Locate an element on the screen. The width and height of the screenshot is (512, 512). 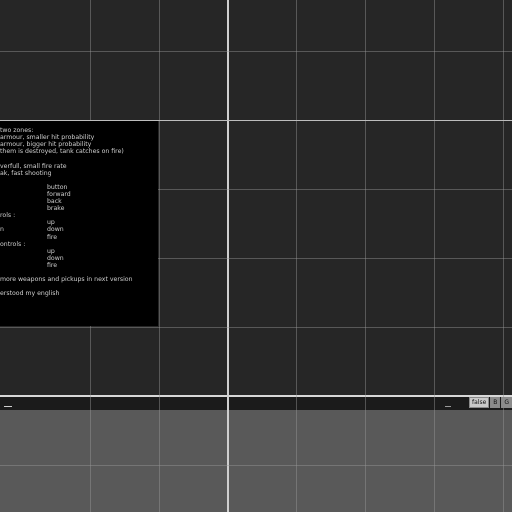
control-action: button is located at coordinates (57, 187).